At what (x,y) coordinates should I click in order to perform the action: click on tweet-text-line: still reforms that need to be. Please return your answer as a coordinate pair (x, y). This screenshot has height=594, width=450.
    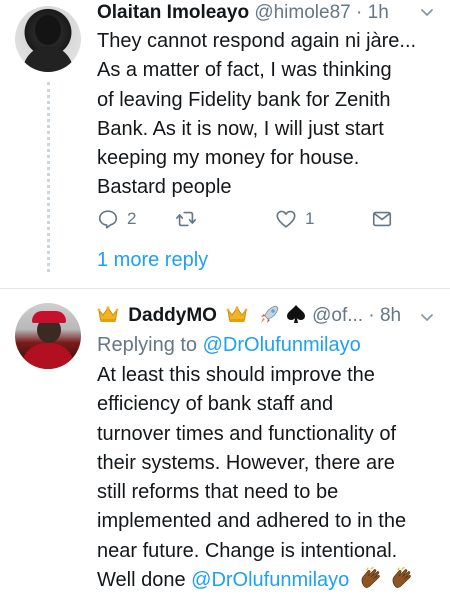
    Looking at the image, I should click on (218, 492).